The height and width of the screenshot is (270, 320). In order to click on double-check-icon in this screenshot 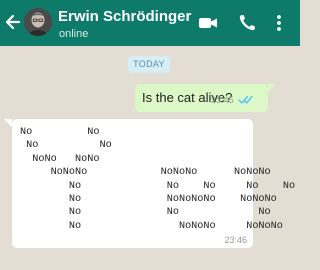, I will do `click(245, 99)`.